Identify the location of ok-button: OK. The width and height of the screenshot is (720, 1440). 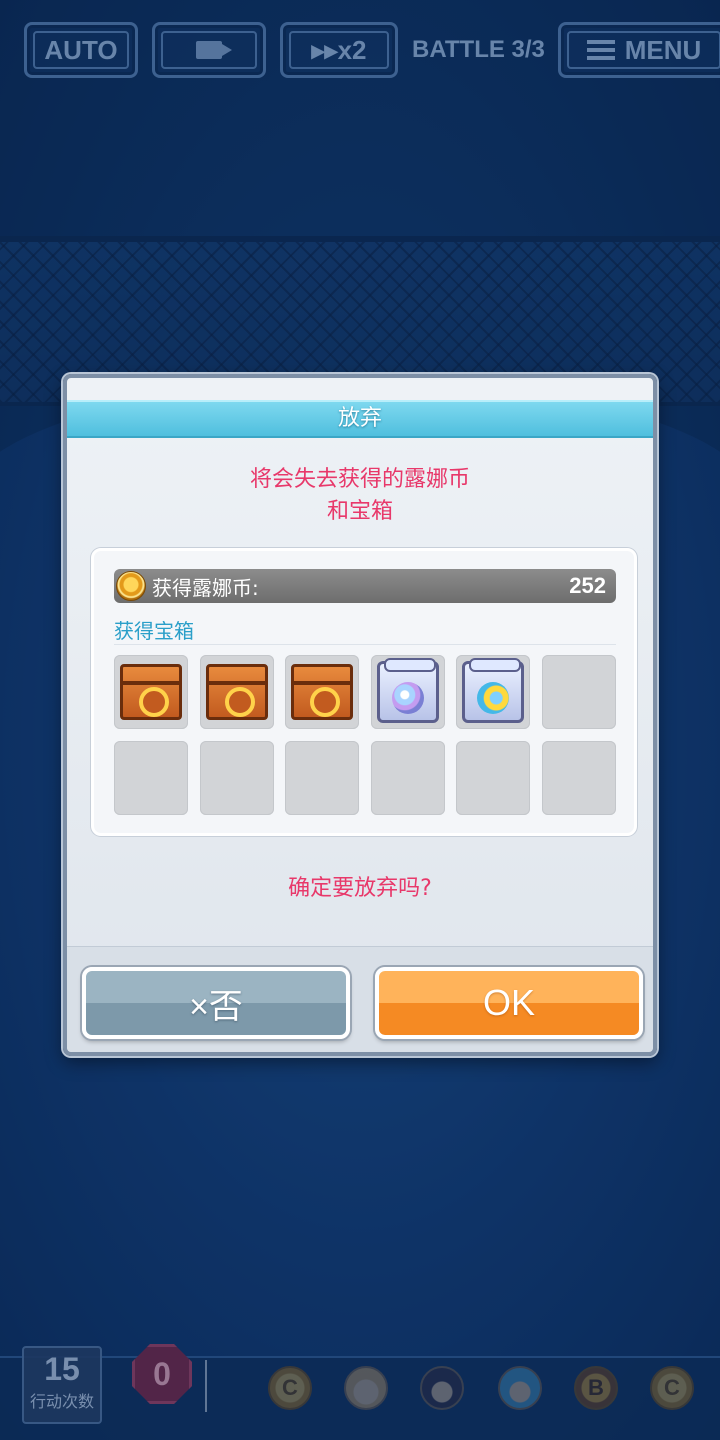
(509, 1003).